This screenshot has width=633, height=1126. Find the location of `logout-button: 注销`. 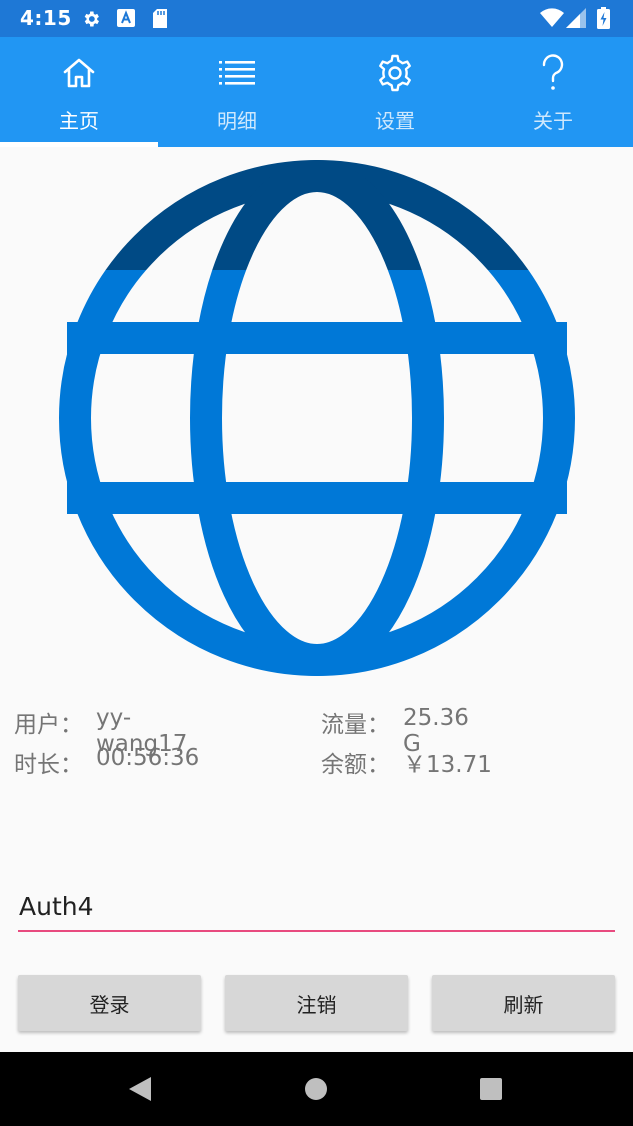

logout-button: 注销 is located at coordinates (316, 1003).